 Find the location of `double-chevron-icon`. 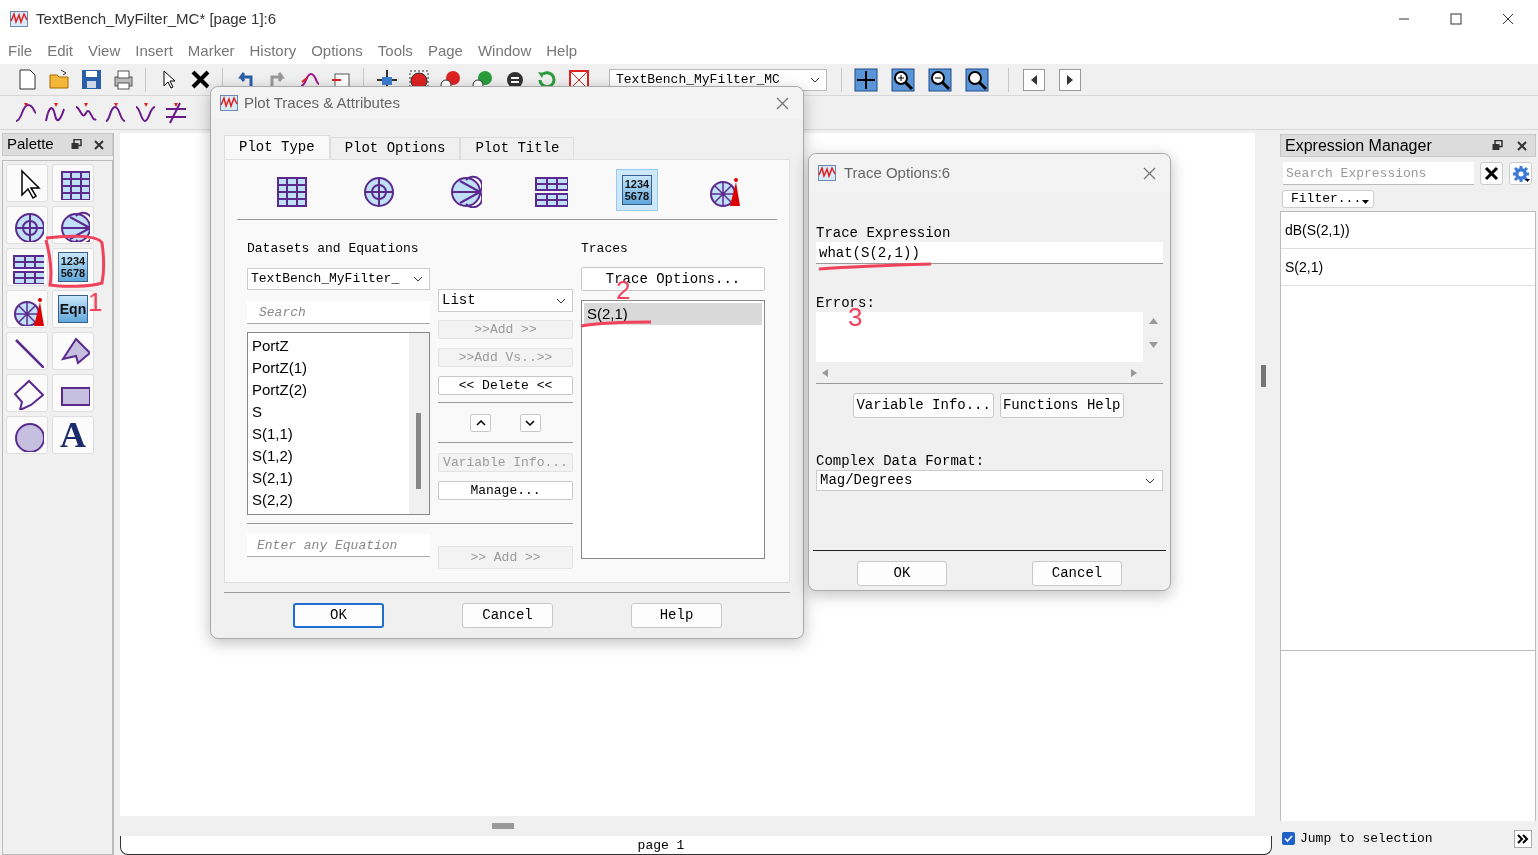

double-chevron-icon is located at coordinates (1523, 838).